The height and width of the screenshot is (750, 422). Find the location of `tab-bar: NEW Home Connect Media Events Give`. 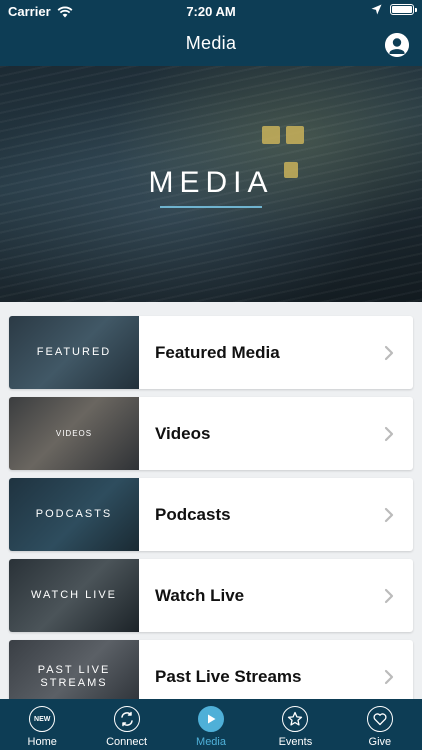

tab-bar: NEW Home Connect Media Events Give is located at coordinates (211, 724).